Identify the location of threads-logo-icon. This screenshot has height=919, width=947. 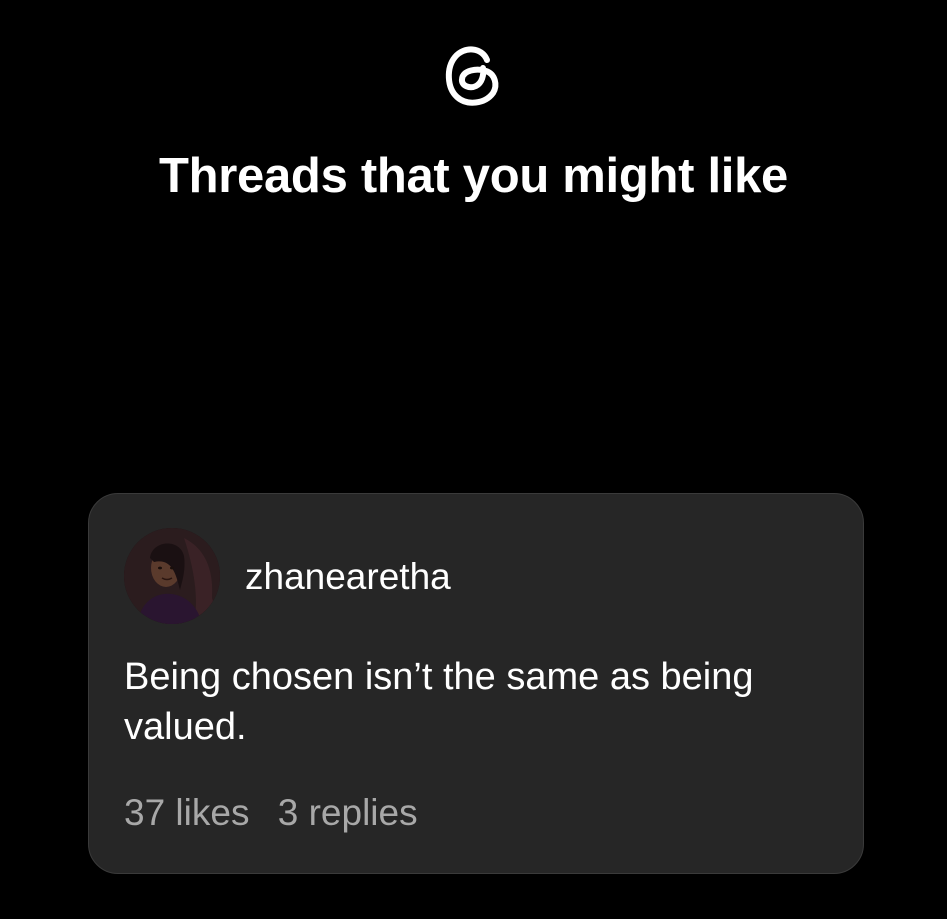
(473, 73).